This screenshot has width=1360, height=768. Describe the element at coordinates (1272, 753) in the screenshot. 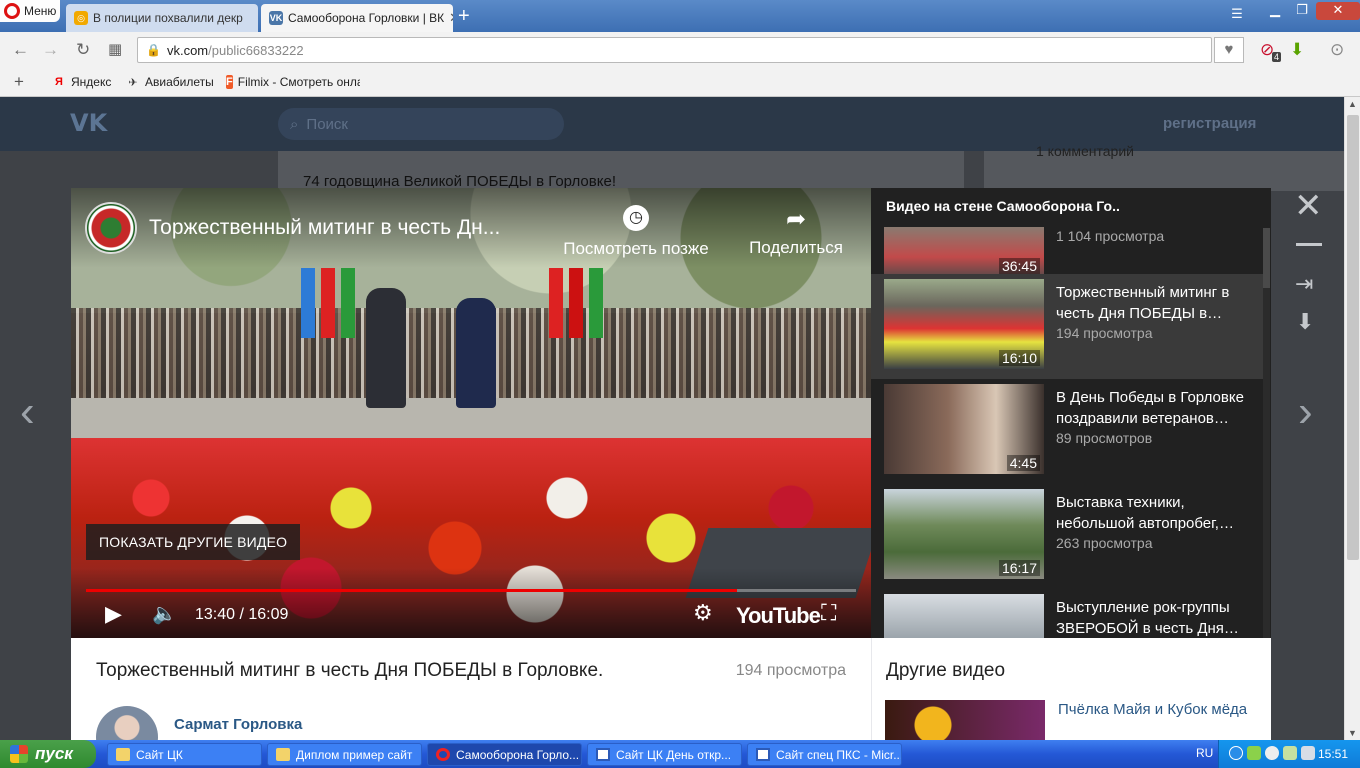

I see `tray-app-icon` at that location.